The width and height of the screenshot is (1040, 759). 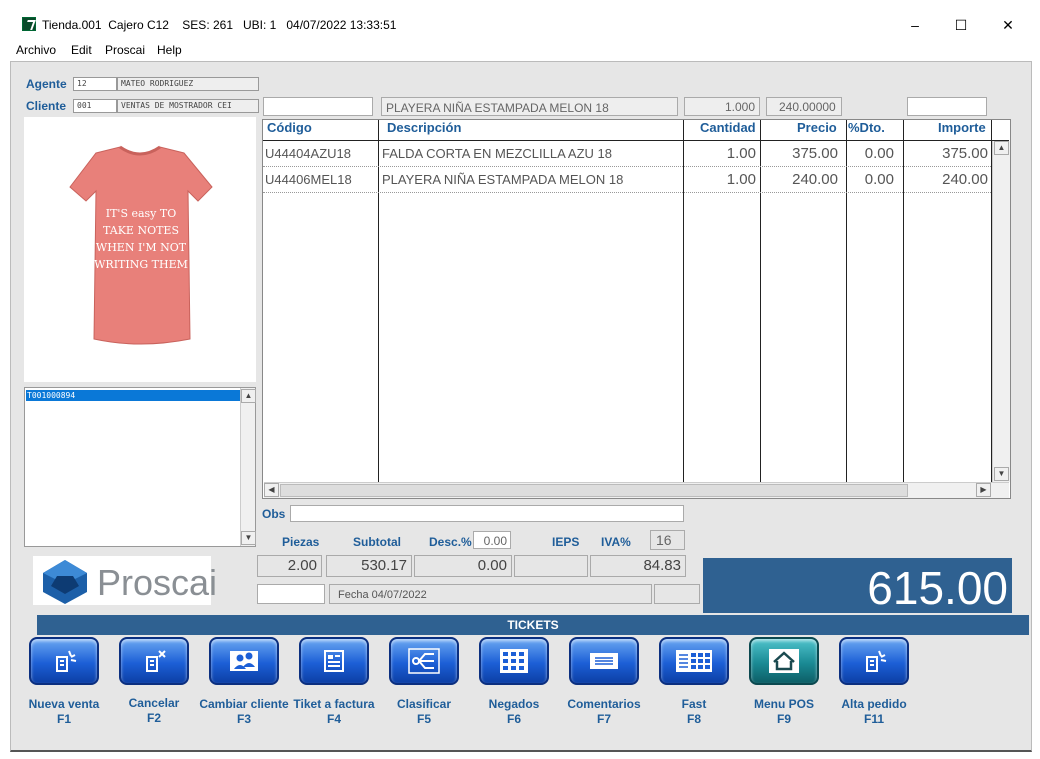 I want to click on ticket-list-scrollbar: ▲ ▼, so click(x=248, y=467).